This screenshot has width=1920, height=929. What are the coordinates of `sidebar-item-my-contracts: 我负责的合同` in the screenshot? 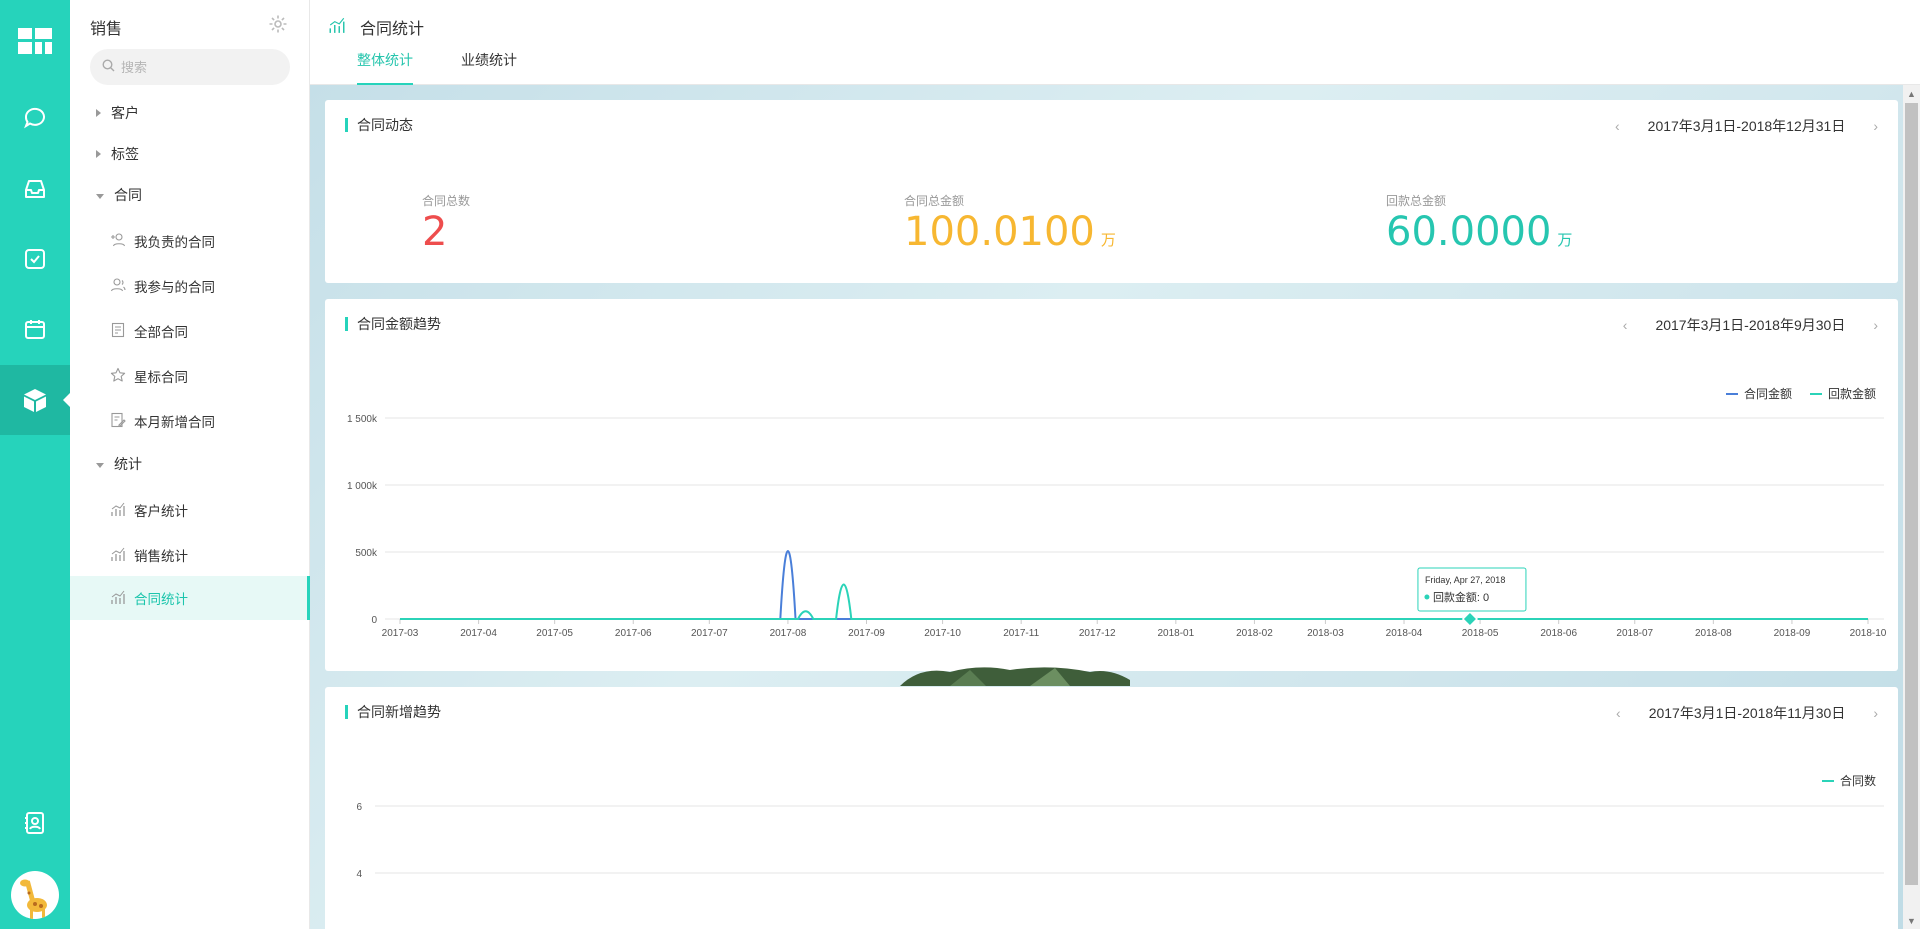 It's located at (190, 241).